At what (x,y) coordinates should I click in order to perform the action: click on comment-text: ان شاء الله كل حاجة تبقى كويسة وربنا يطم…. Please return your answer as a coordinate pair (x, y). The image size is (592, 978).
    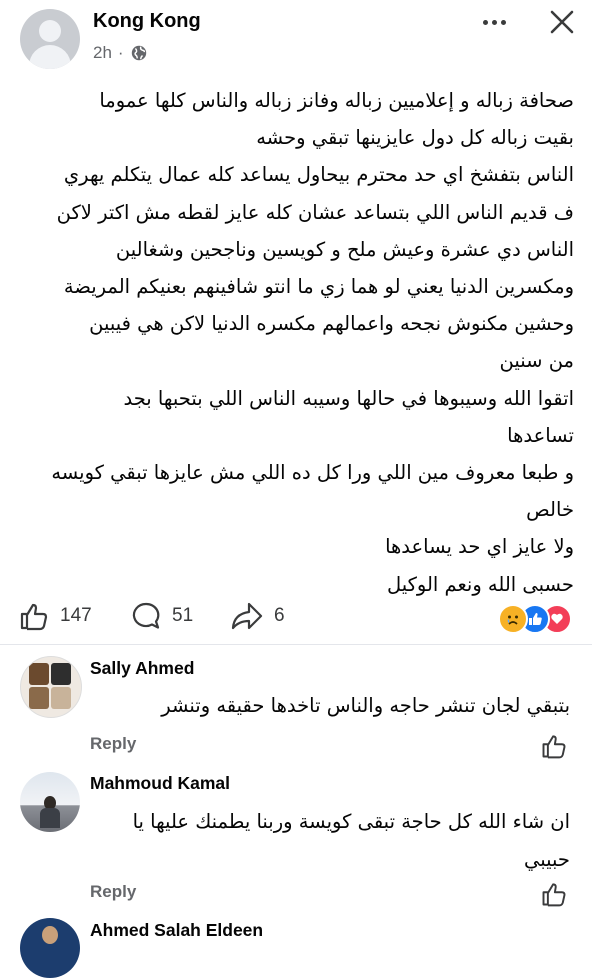
    Looking at the image, I should click on (330, 841).